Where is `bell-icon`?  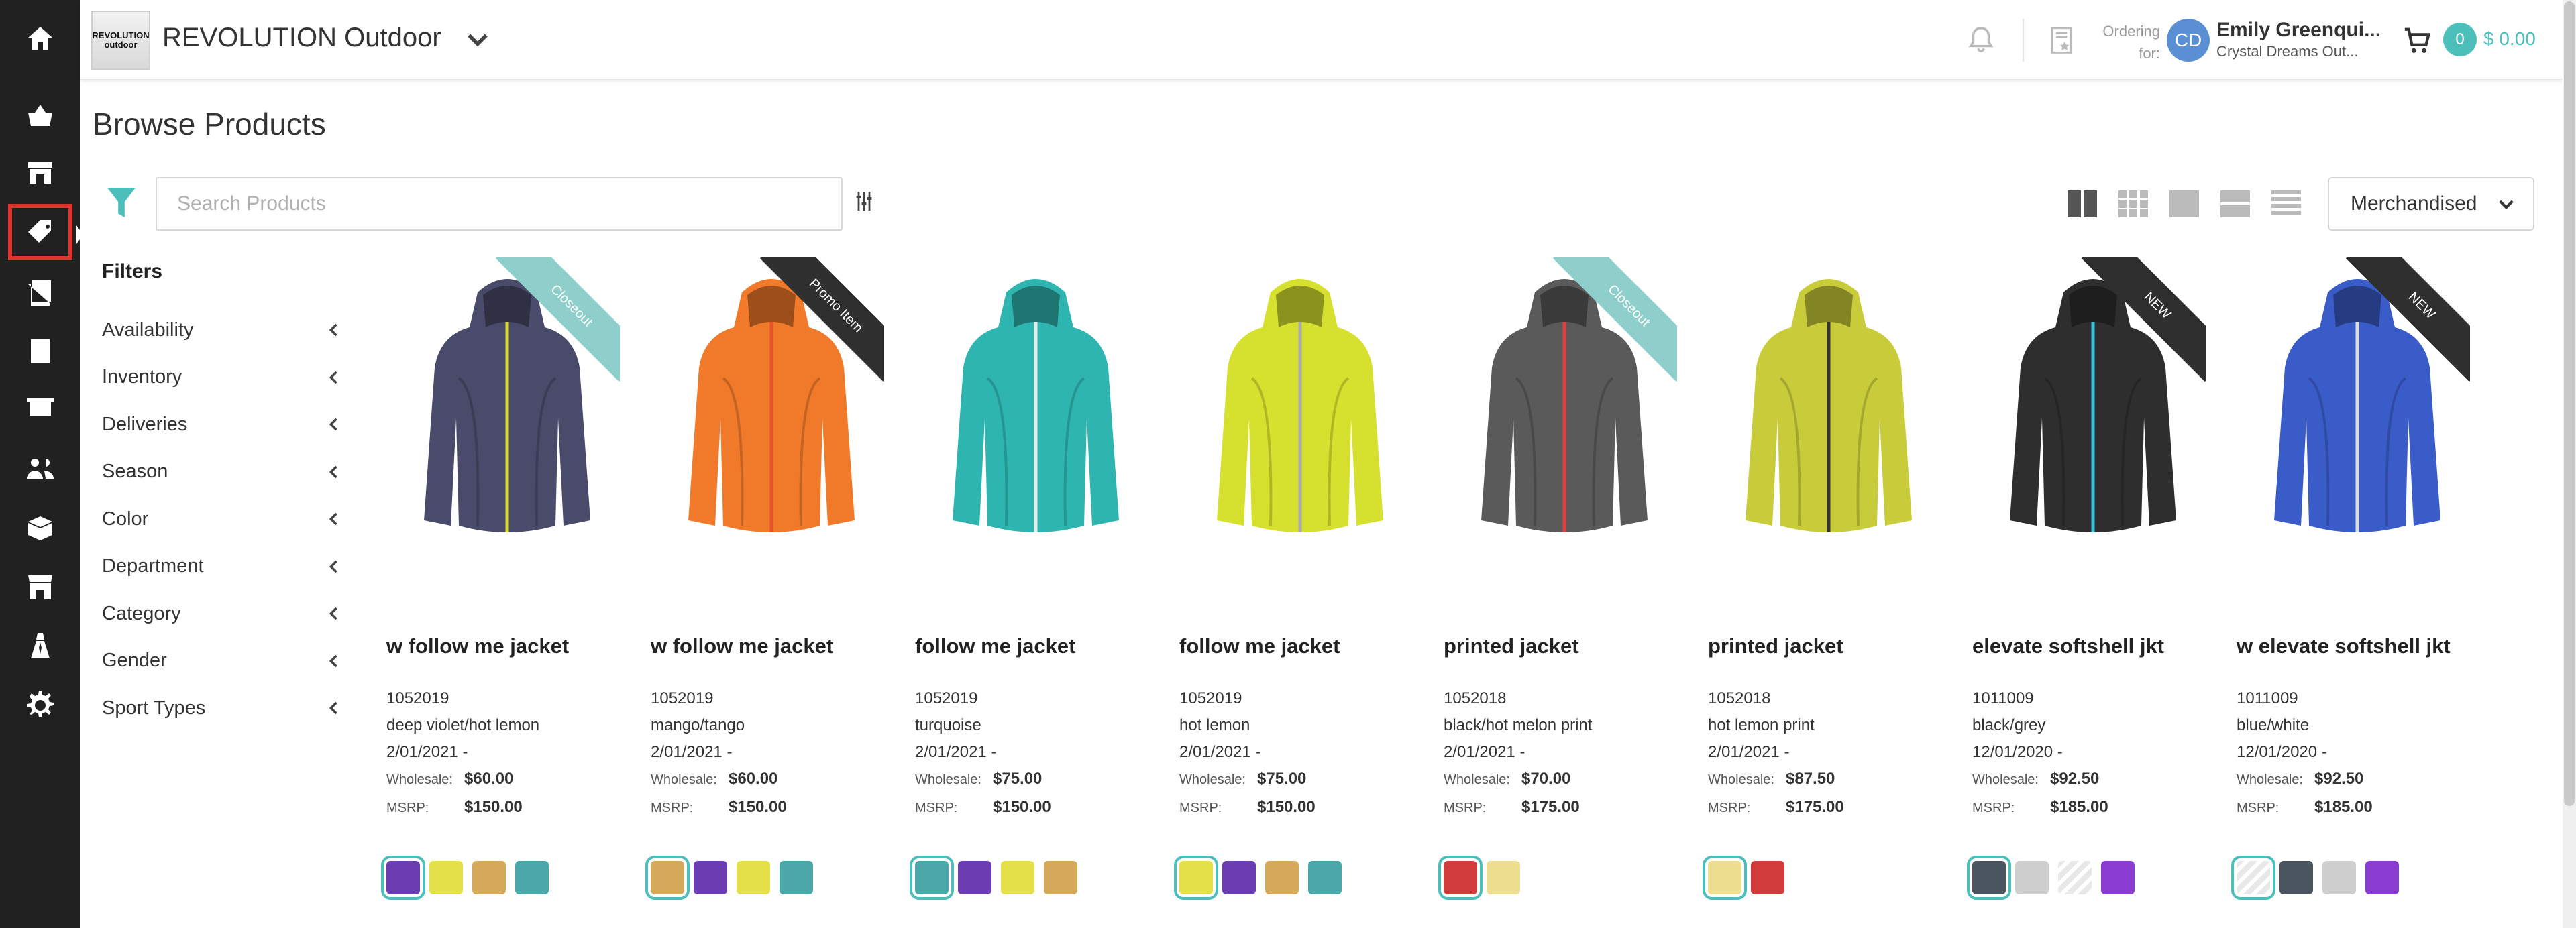
bell-icon is located at coordinates (1981, 39).